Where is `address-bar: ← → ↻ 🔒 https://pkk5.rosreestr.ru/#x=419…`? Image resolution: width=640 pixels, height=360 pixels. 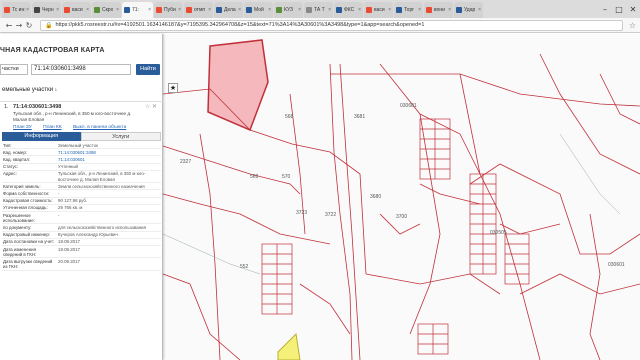
address-bar: ← → ↻ 🔒 https://pkk5.rosreestr.ru/#x=419… is located at coordinates (320, 25).